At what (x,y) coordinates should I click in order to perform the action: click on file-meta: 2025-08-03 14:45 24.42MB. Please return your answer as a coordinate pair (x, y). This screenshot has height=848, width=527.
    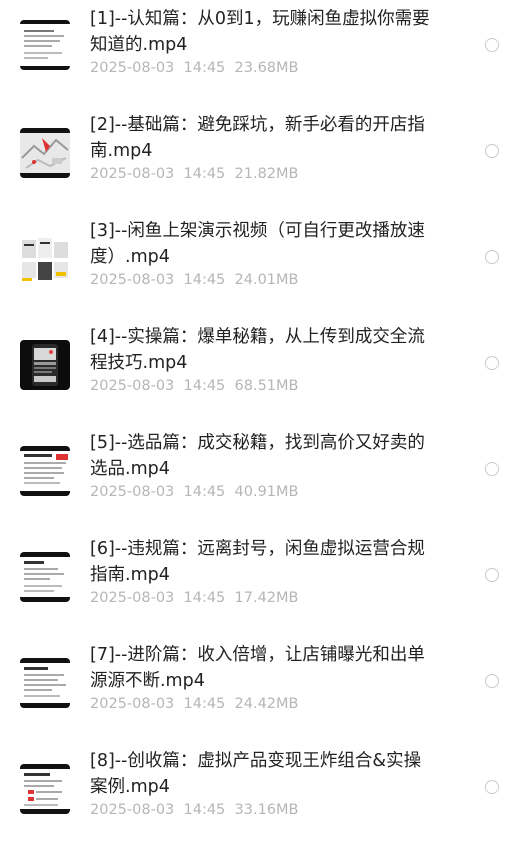
    Looking at the image, I should click on (194, 704).